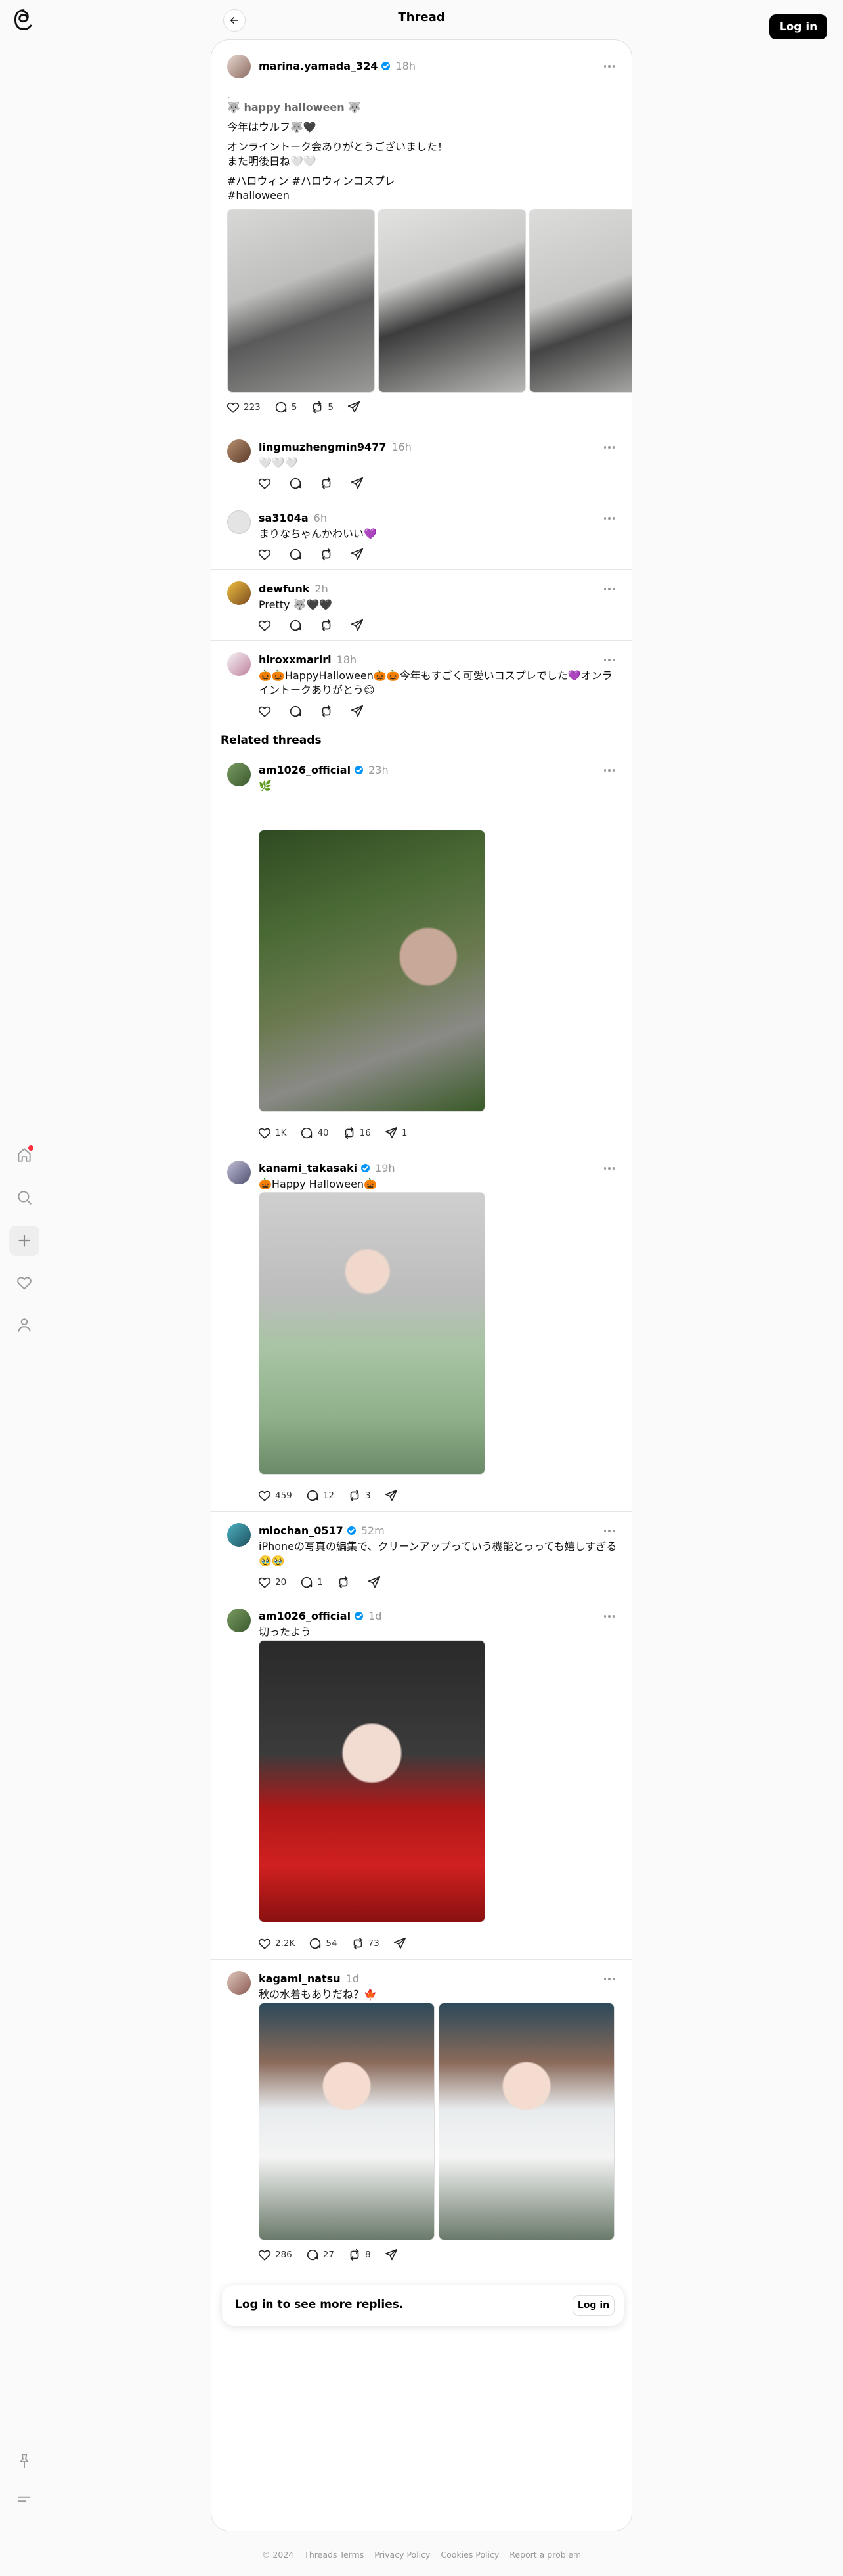 The height and width of the screenshot is (2576, 843). What do you see at coordinates (402, 2555) in the screenshot?
I see `footer-link-privacy: Privacy Policy` at bounding box center [402, 2555].